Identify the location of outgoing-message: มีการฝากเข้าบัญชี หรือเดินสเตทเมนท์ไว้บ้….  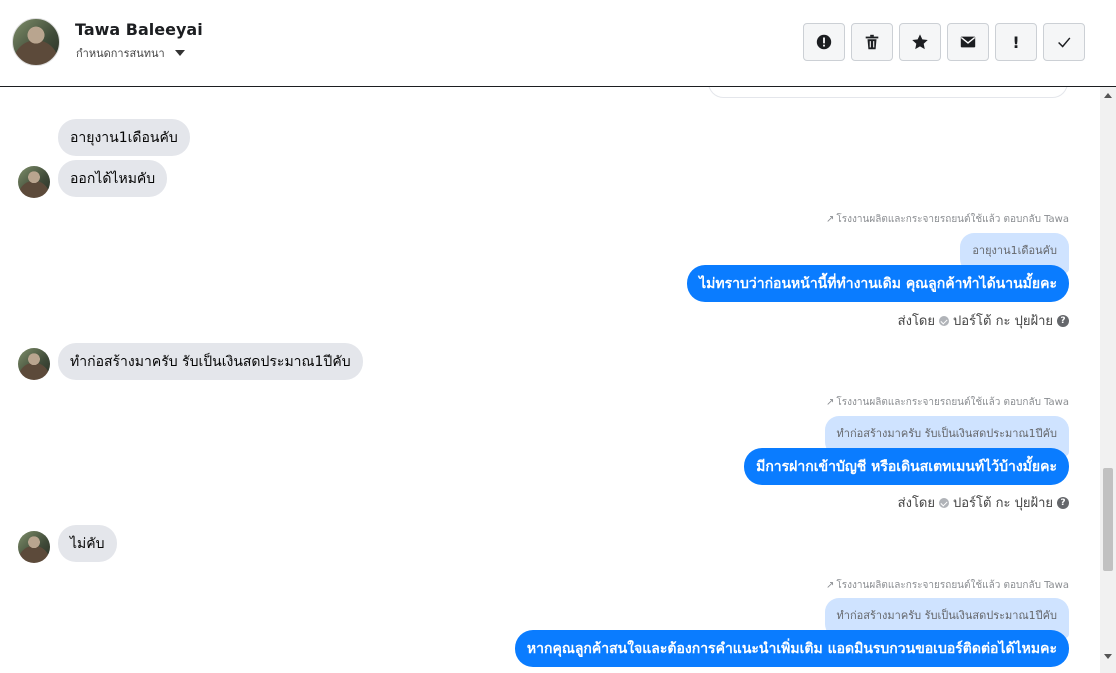
(906, 466).